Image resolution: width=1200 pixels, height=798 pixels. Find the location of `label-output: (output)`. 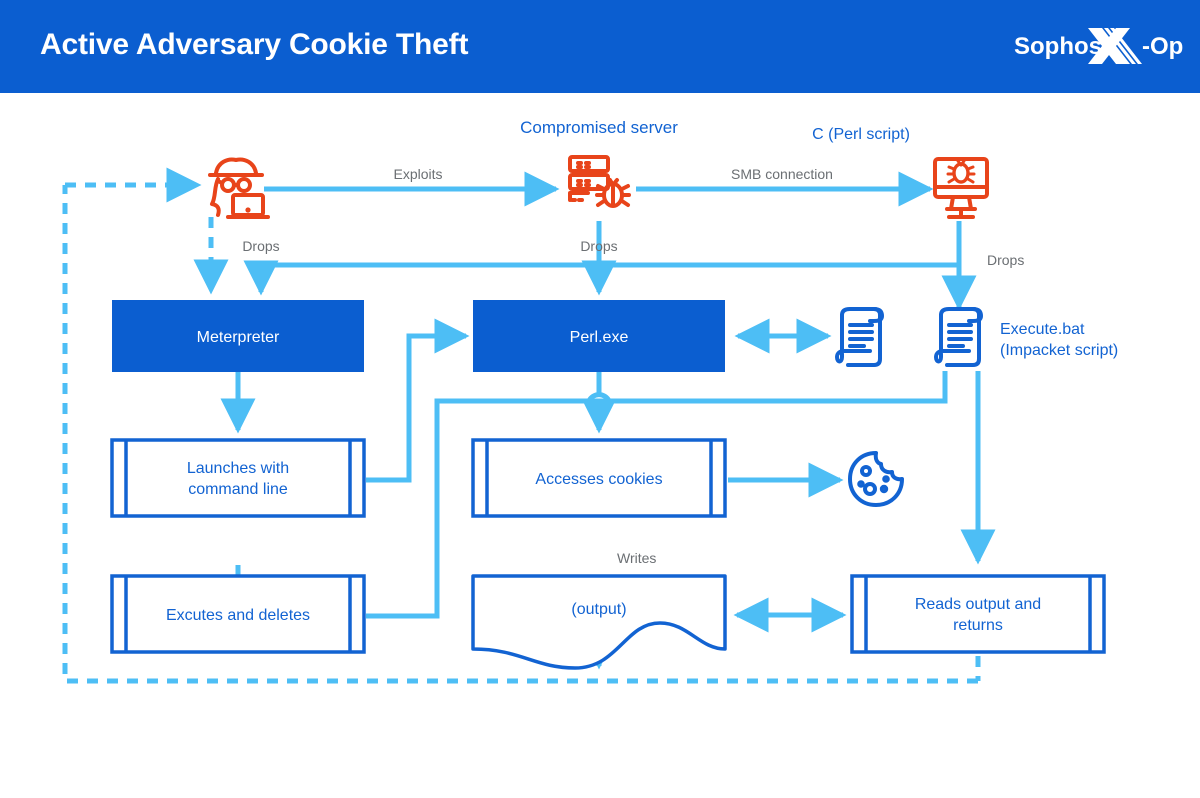

label-output: (output) is located at coordinates (598, 609).